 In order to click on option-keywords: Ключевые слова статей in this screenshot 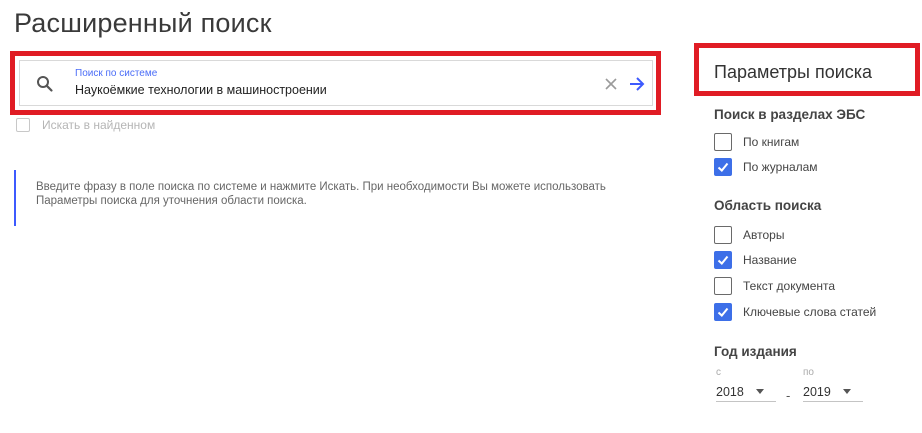, I will do `click(795, 312)`.